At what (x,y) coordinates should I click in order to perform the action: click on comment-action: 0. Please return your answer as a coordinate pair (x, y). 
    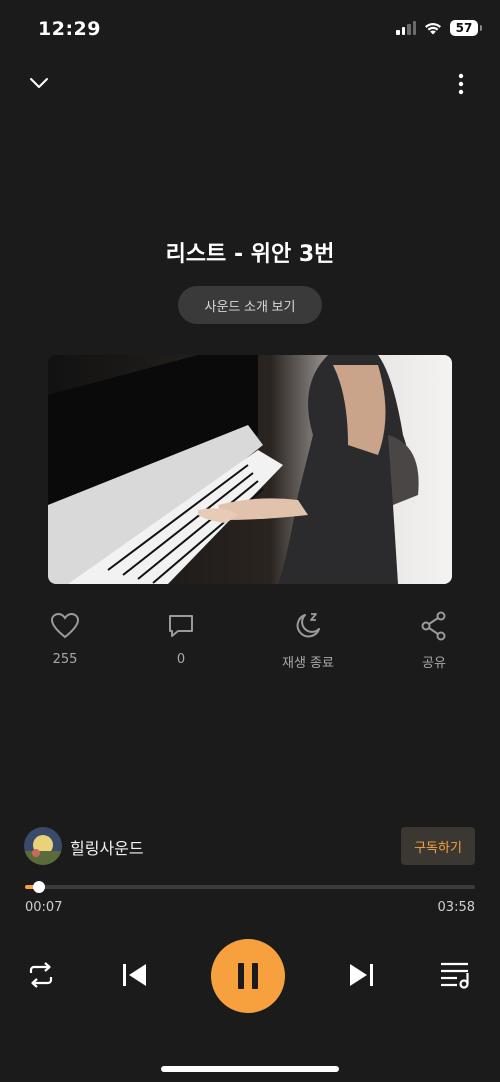
    Looking at the image, I should click on (181, 638).